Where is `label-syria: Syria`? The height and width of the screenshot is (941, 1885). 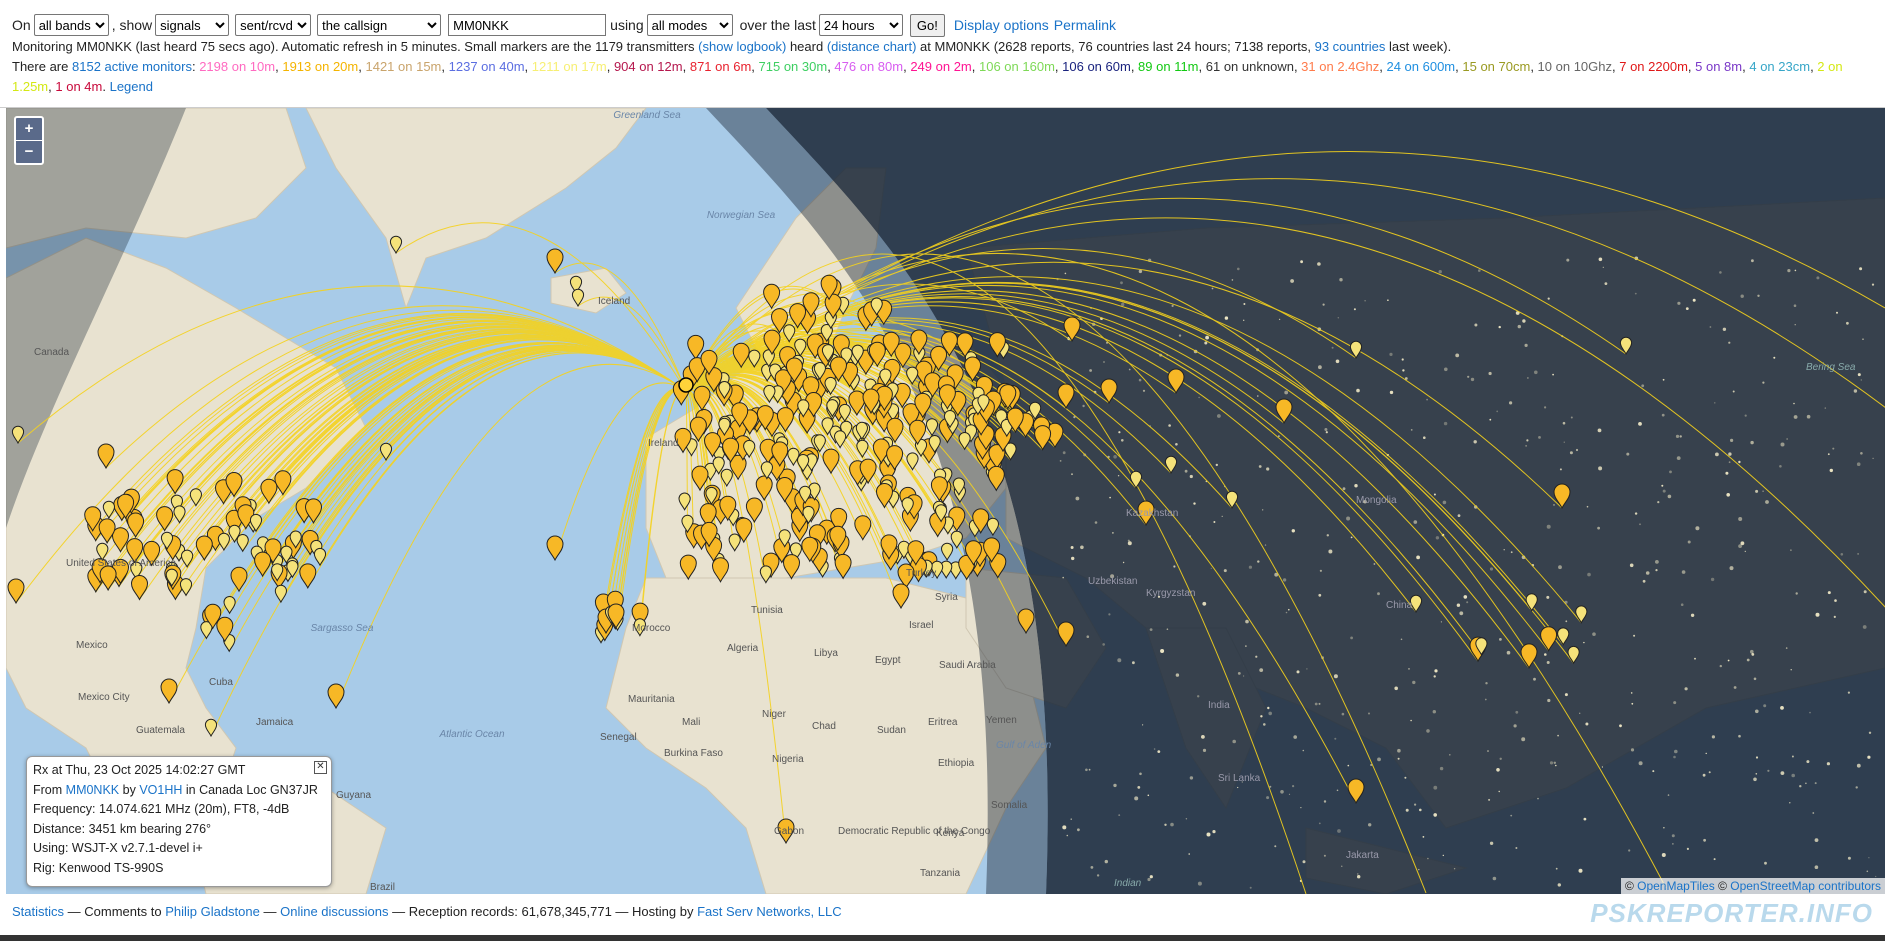
label-syria: Syria is located at coordinates (946, 597).